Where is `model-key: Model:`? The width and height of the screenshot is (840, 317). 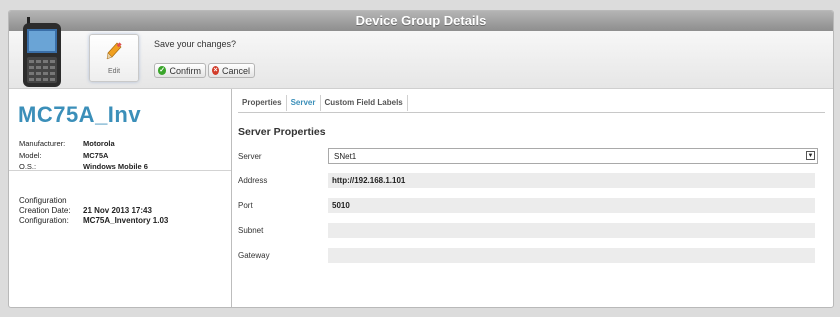
model-key: Model: is located at coordinates (30, 155).